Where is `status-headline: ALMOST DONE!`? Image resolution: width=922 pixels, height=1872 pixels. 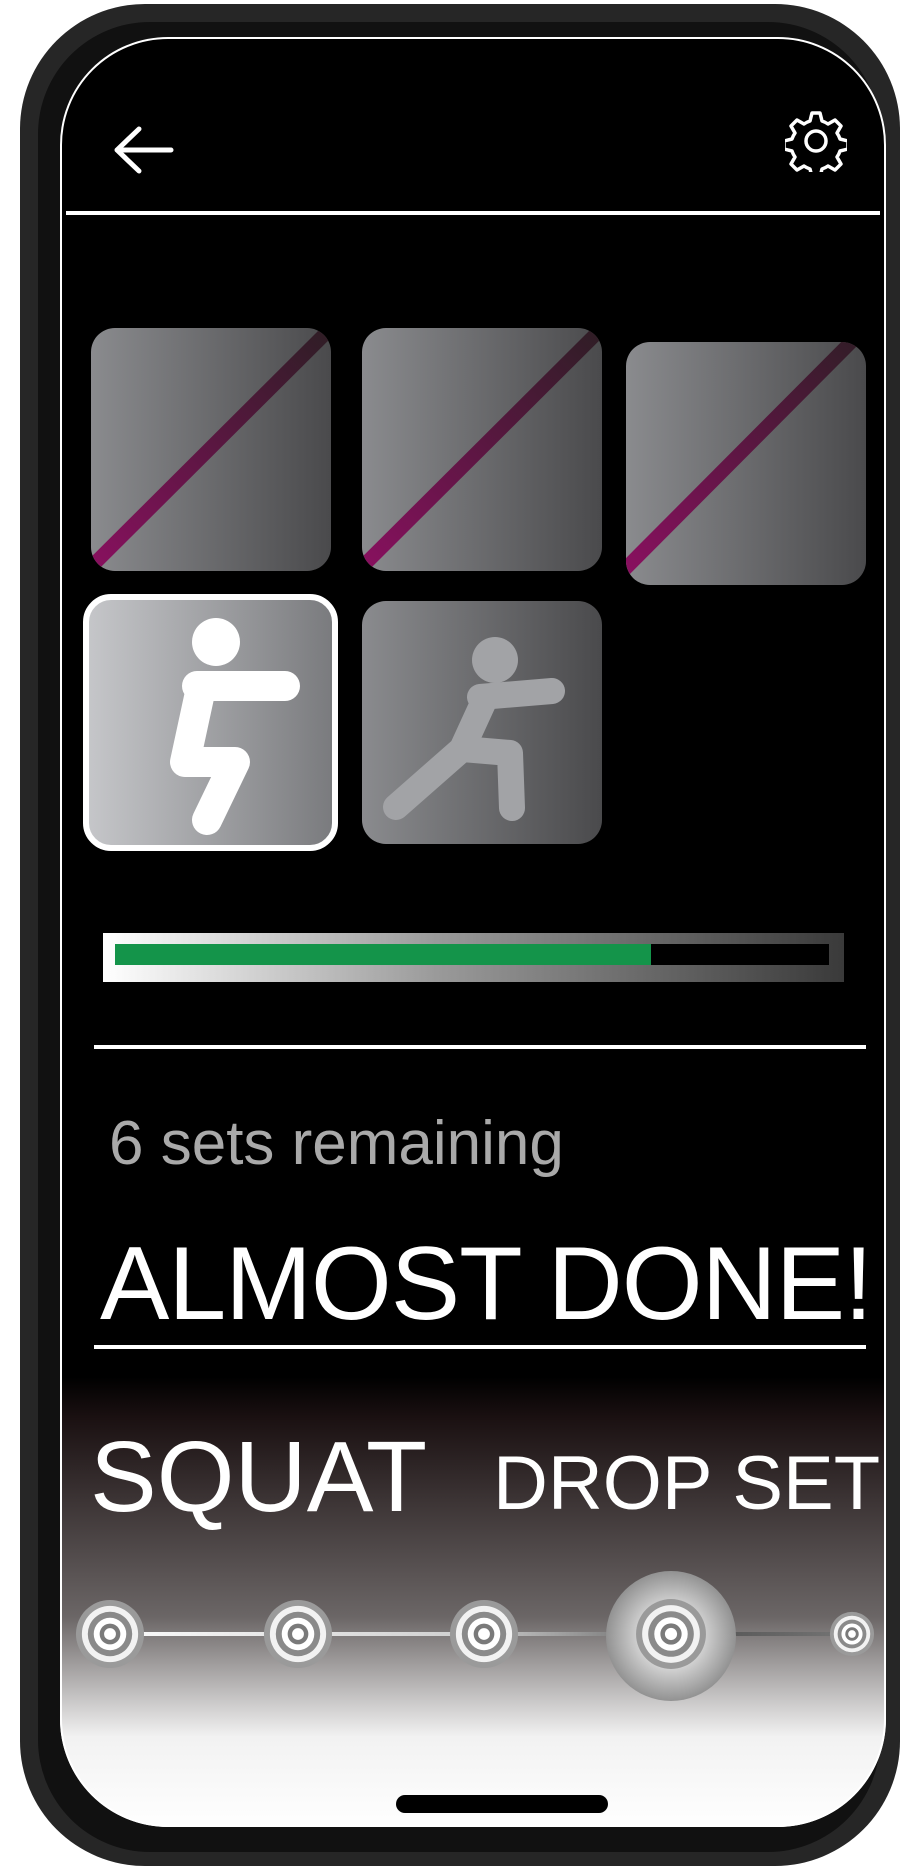 status-headline: ALMOST DONE! is located at coordinates (486, 1284).